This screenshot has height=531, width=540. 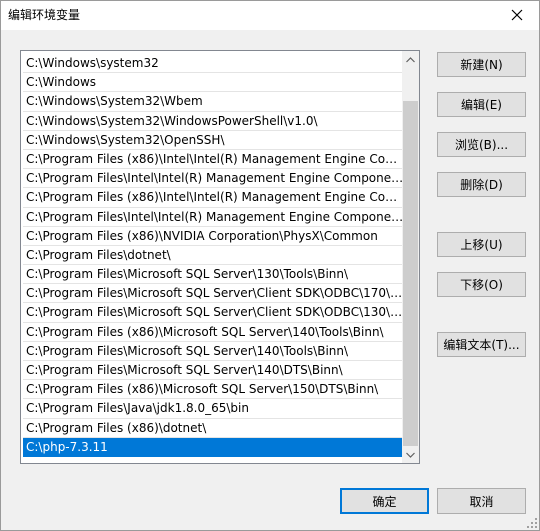 I want to click on delete-button: 删除(D), so click(x=481, y=184).